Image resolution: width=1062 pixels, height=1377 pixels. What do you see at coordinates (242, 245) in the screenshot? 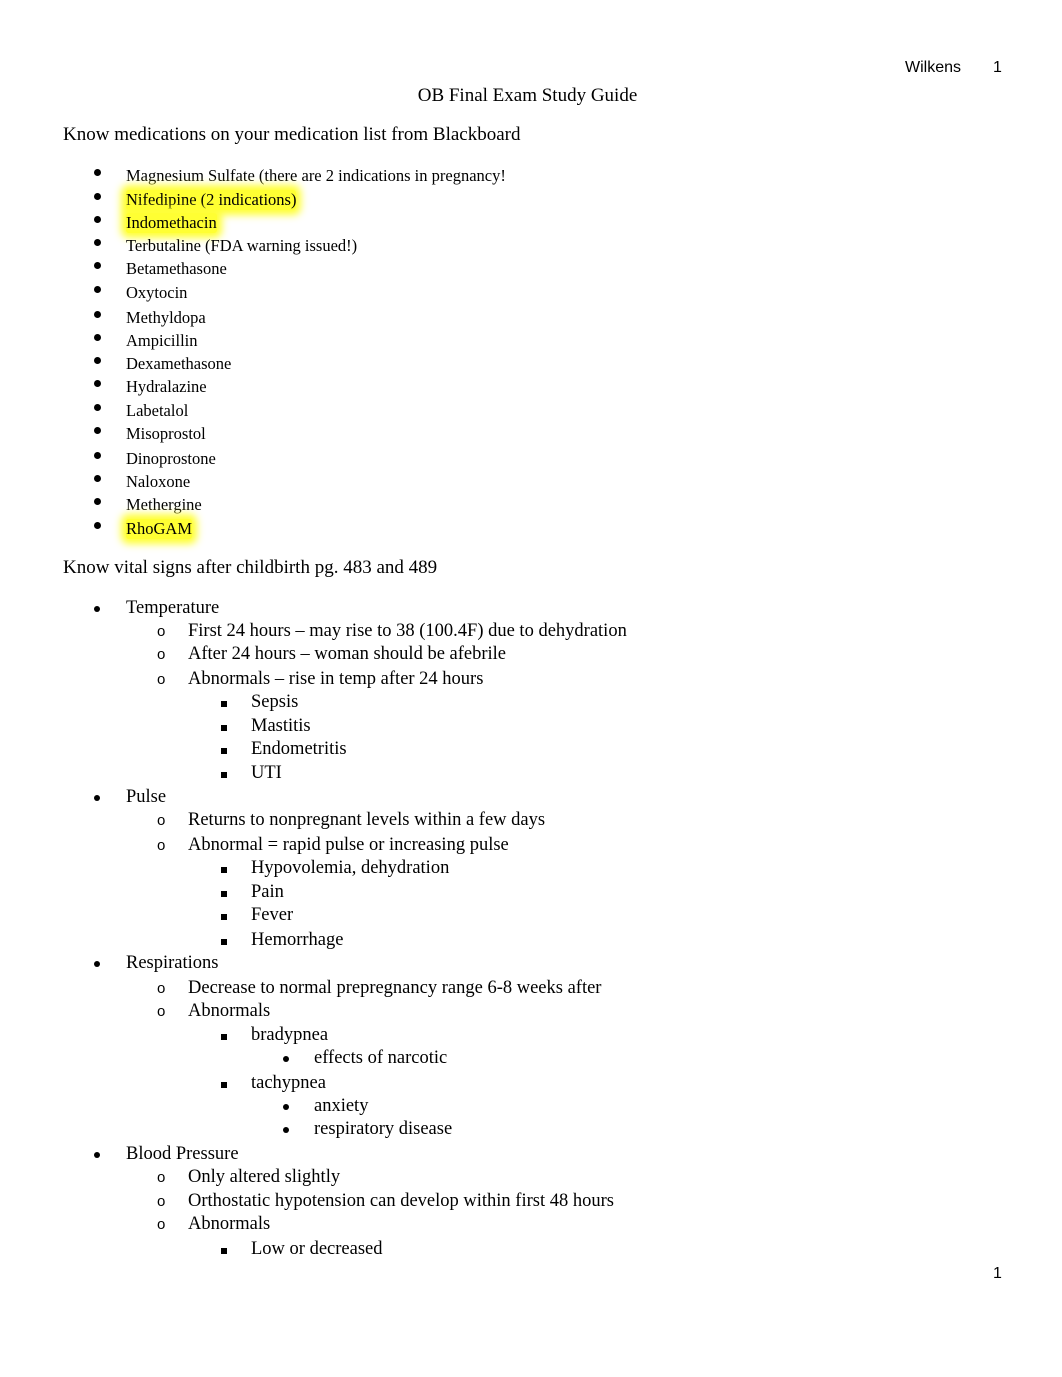
I see `medication-name: Terbutaline (FDA warning issued!)` at bounding box center [242, 245].